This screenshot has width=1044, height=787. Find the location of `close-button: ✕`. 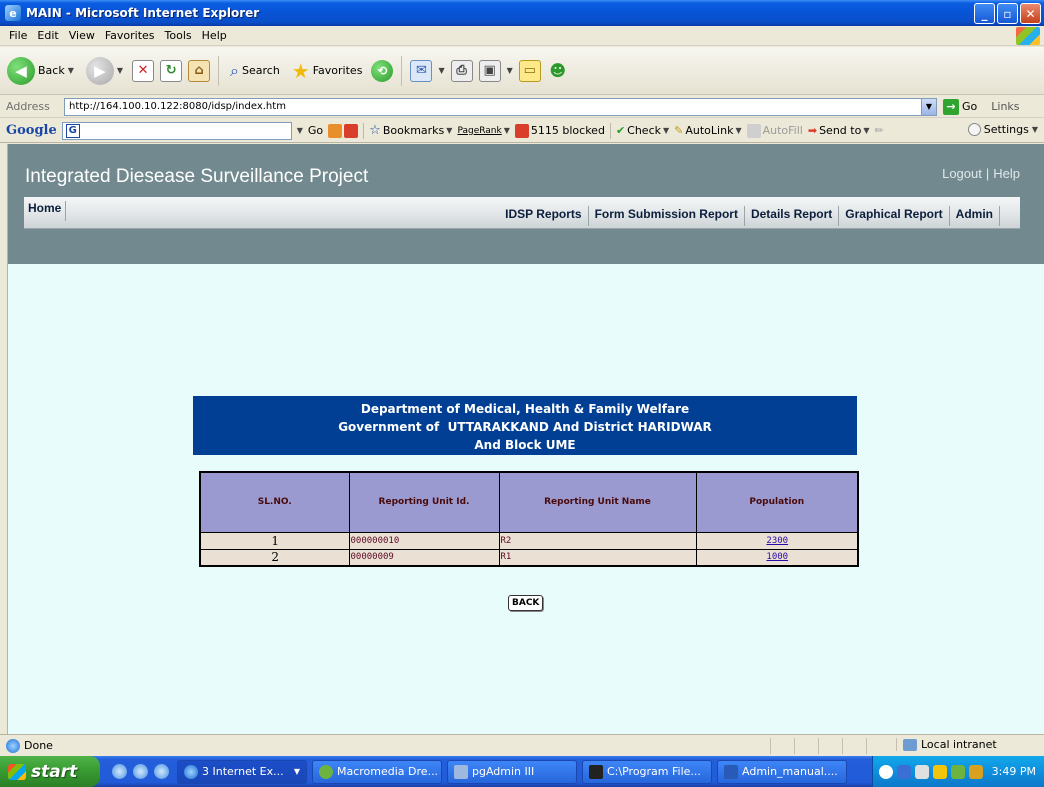

close-button: ✕ is located at coordinates (1030, 13).